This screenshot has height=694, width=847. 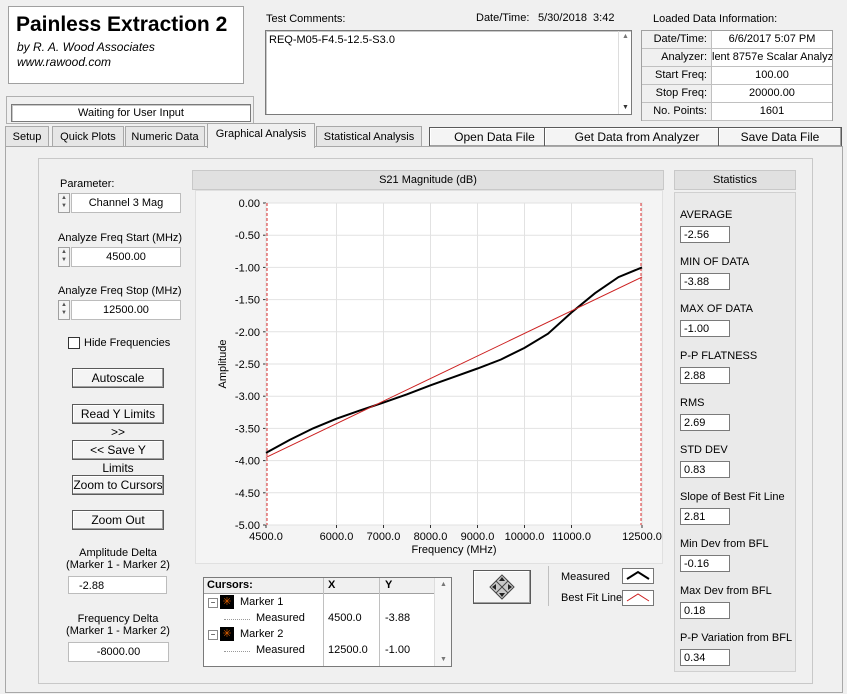 I want to click on stat-min-of-data: -3.88, so click(x=705, y=281).